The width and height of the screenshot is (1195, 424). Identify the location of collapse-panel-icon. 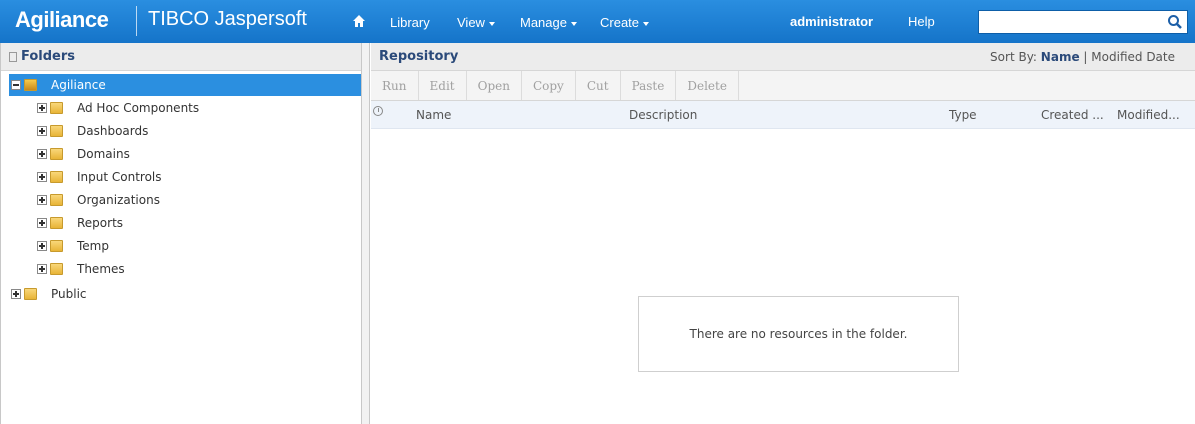
(13, 56).